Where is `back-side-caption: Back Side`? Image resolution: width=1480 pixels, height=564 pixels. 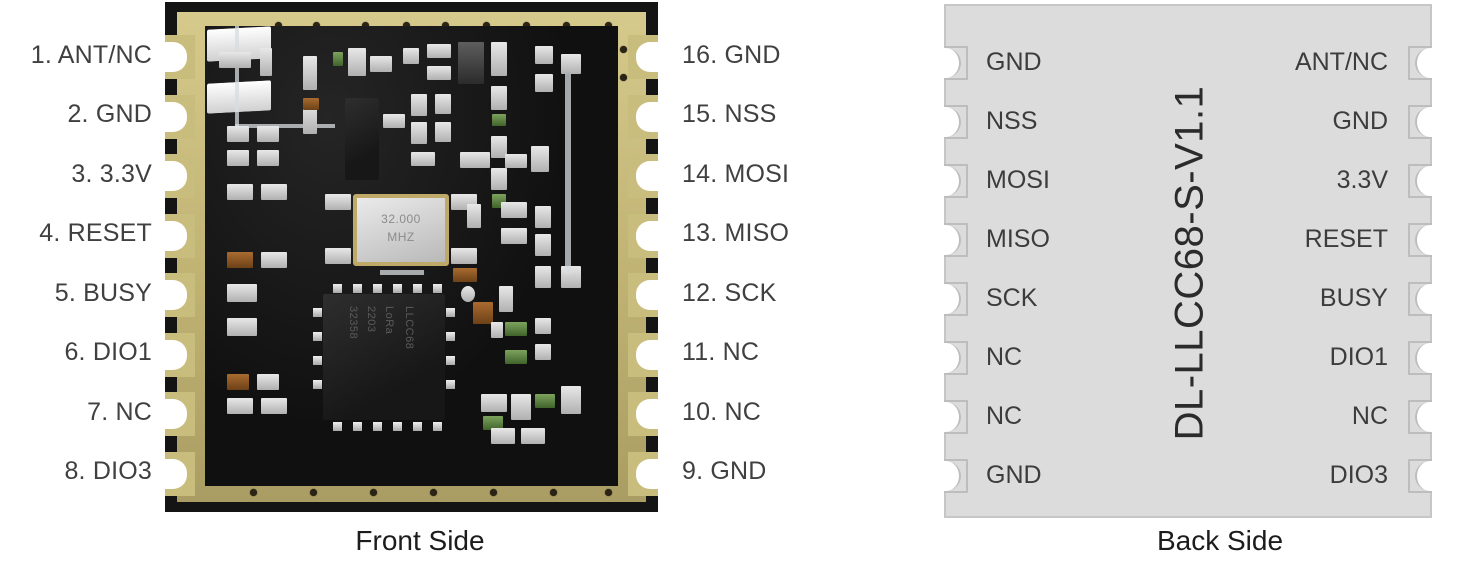 back-side-caption: Back Side is located at coordinates (1220, 540).